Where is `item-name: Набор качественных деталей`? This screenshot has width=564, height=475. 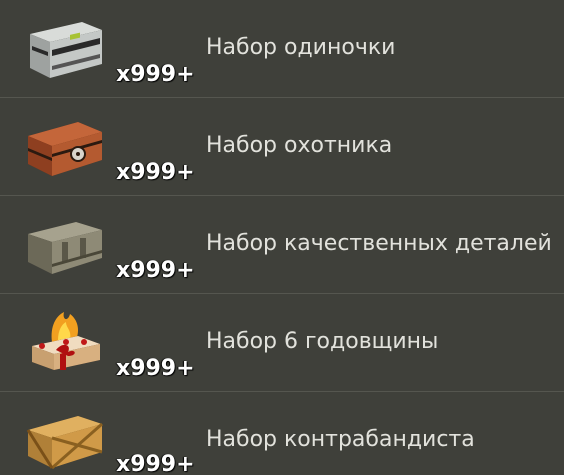 item-name: Набор качественных деталей is located at coordinates (379, 243).